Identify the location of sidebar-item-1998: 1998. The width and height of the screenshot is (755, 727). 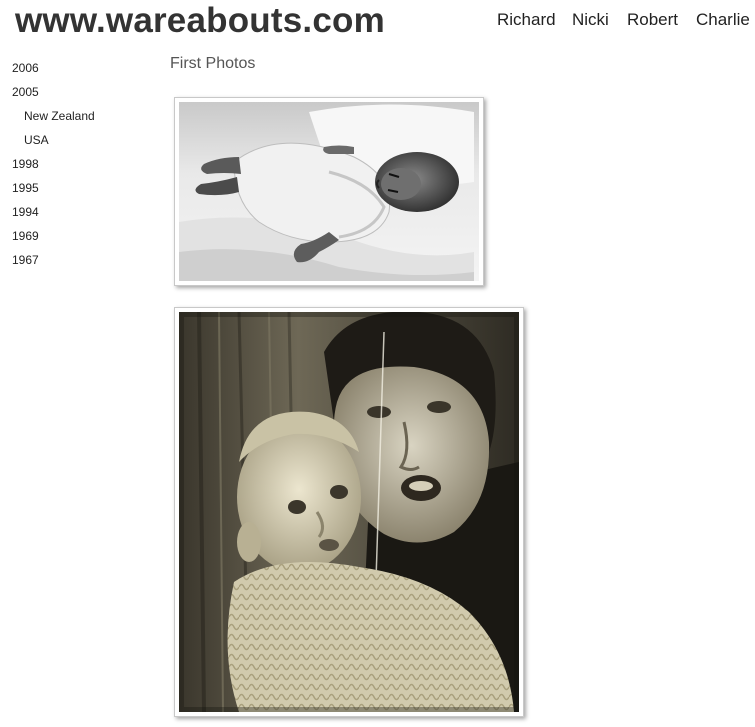
(82, 166).